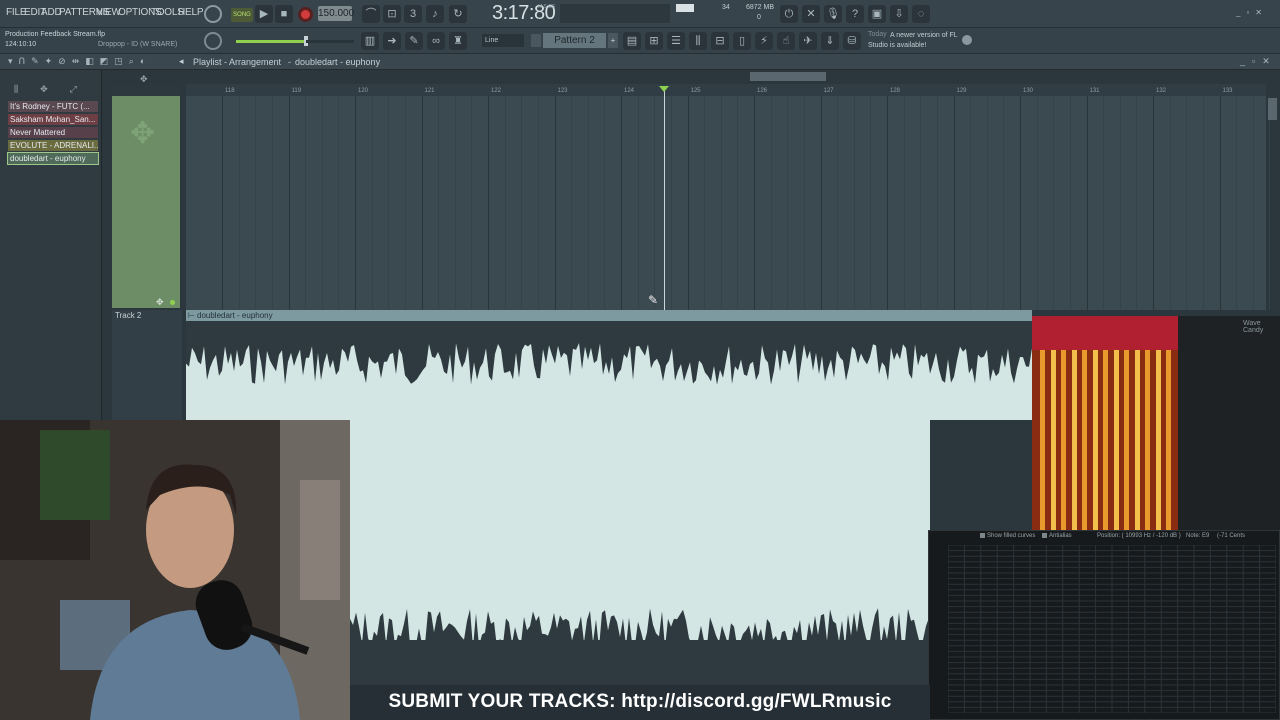 The width and height of the screenshot is (1280, 720). I want to click on stop-icon: ■, so click(284, 14).